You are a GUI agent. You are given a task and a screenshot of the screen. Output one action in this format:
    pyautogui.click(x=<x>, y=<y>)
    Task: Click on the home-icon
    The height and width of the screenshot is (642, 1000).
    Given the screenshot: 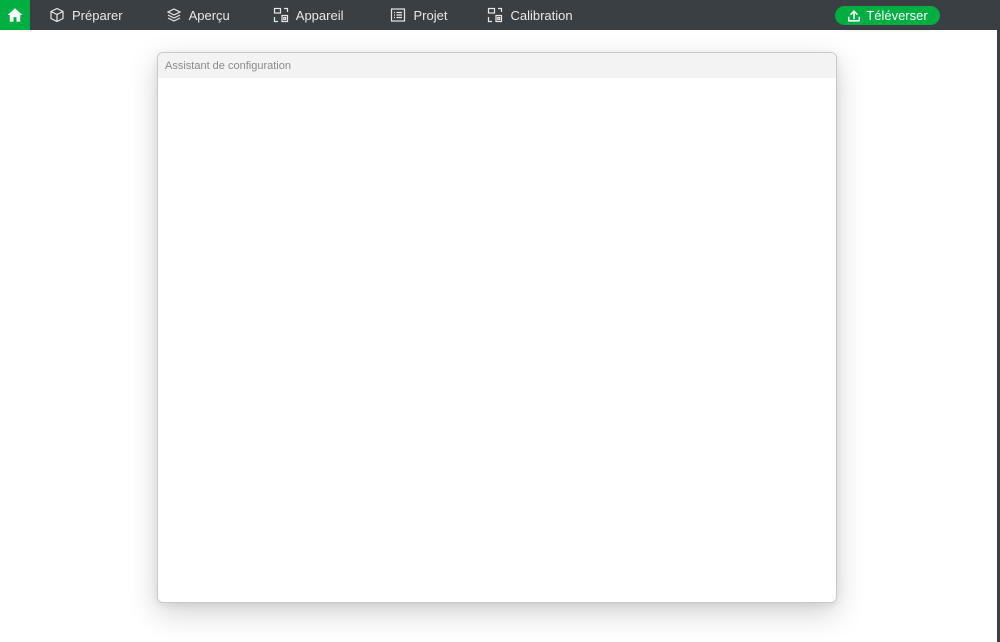 What is the action you would take?
    pyautogui.click(x=15, y=15)
    